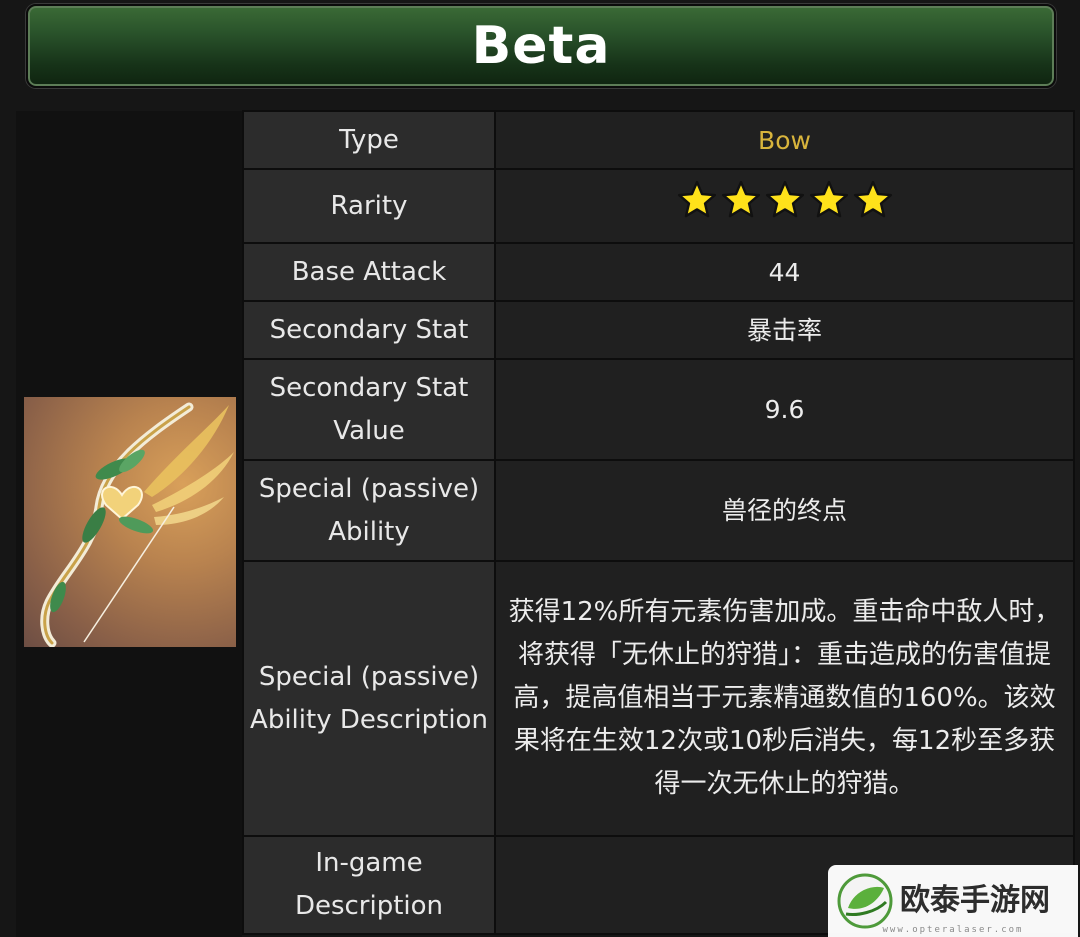  I want to click on rarity-value, so click(784, 206).